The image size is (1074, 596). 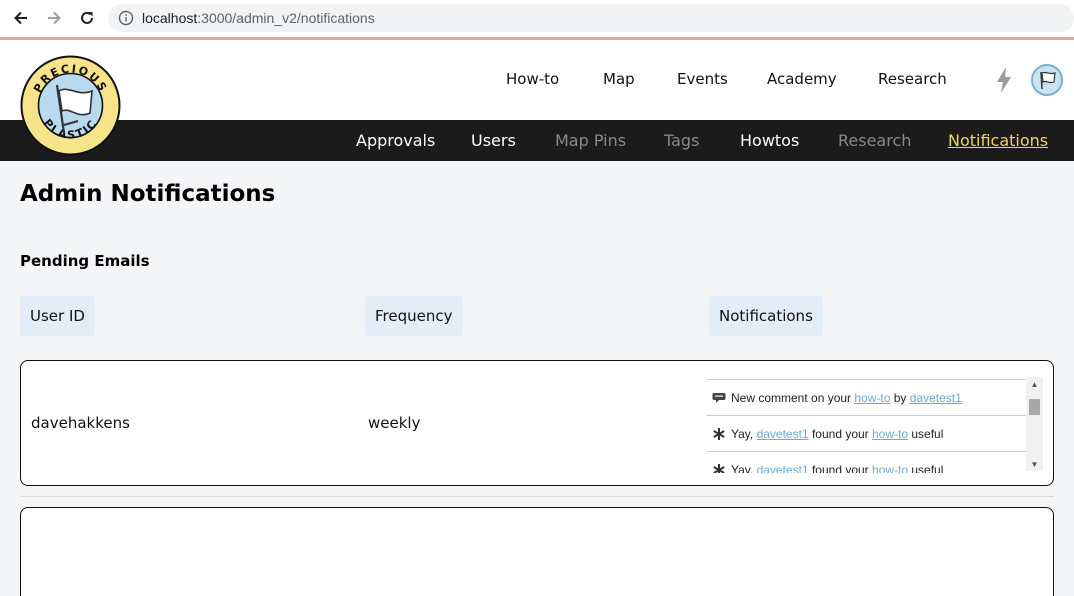 What do you see at coordinates (85, 261) in the screenshot?
I see `section-title: Pending Emails` at bounding box center [85, 261].